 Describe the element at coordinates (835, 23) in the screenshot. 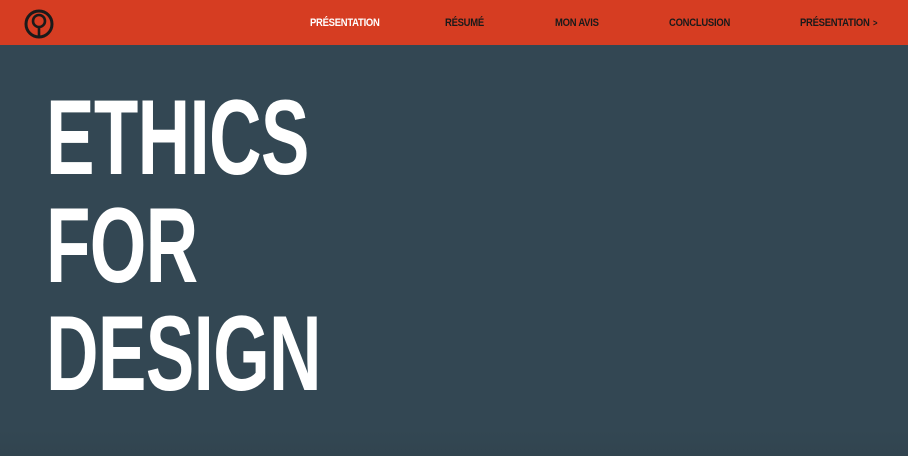

I see `next-section-label: Présentation` at that location.